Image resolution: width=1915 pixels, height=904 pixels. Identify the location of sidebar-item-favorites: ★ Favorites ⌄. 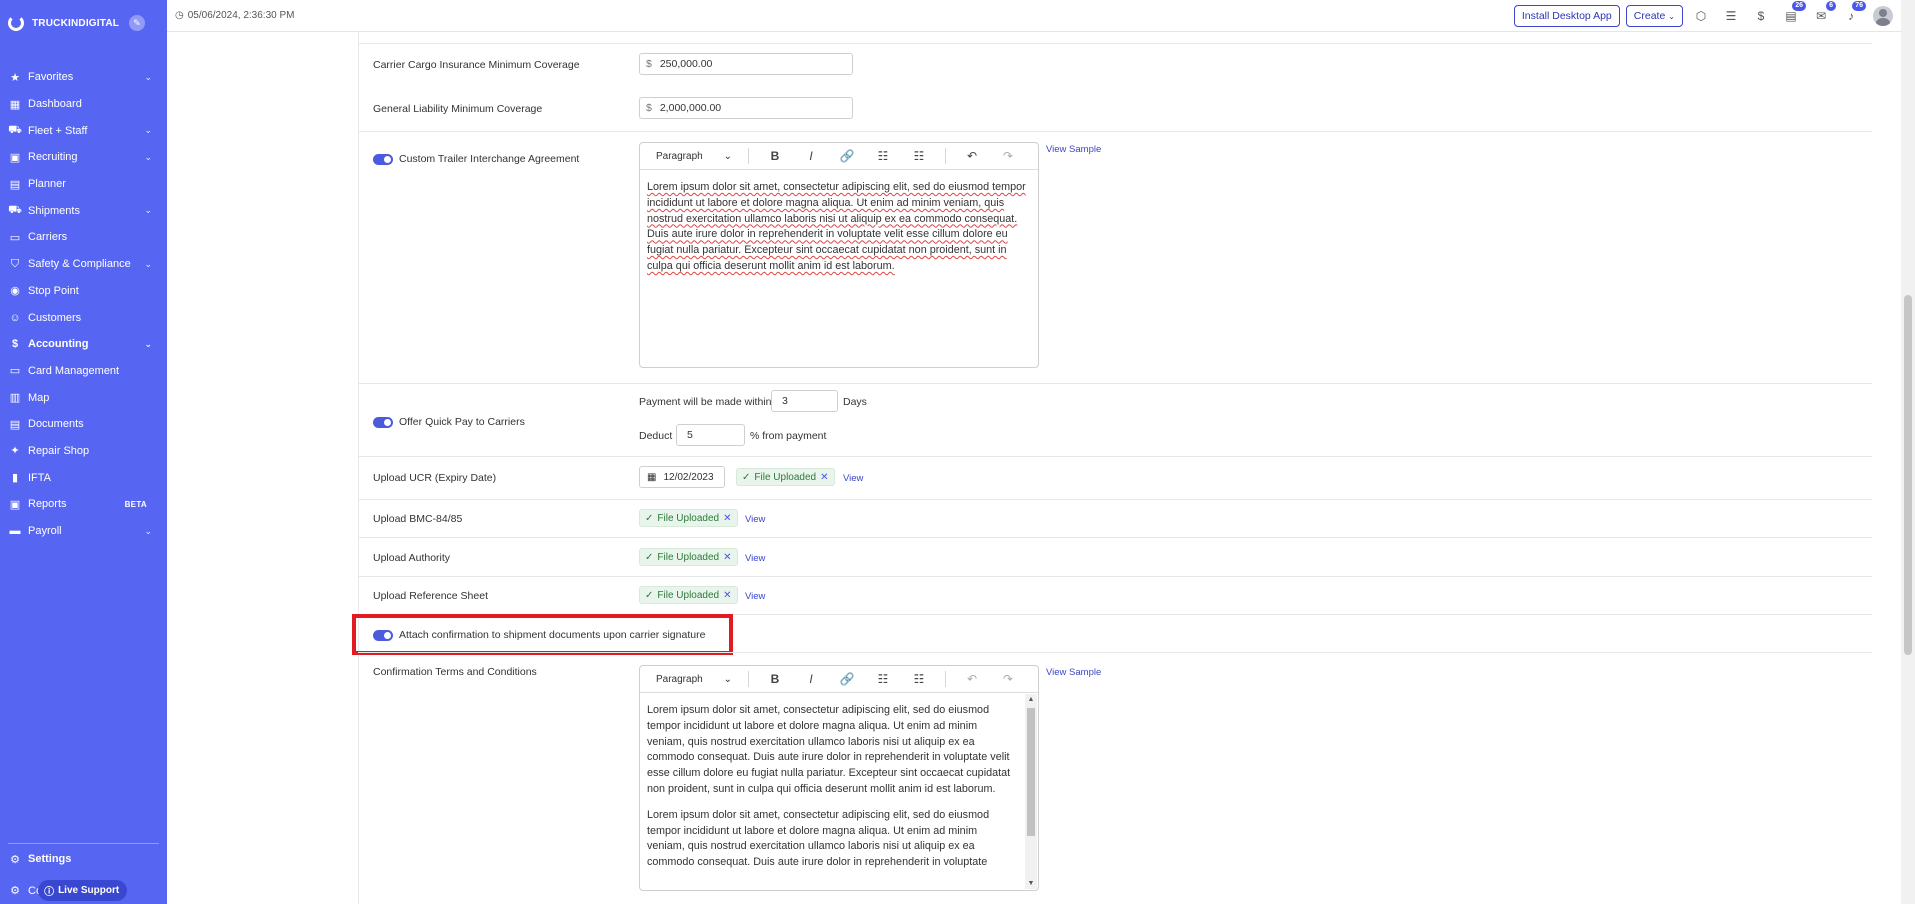
(83, 77).